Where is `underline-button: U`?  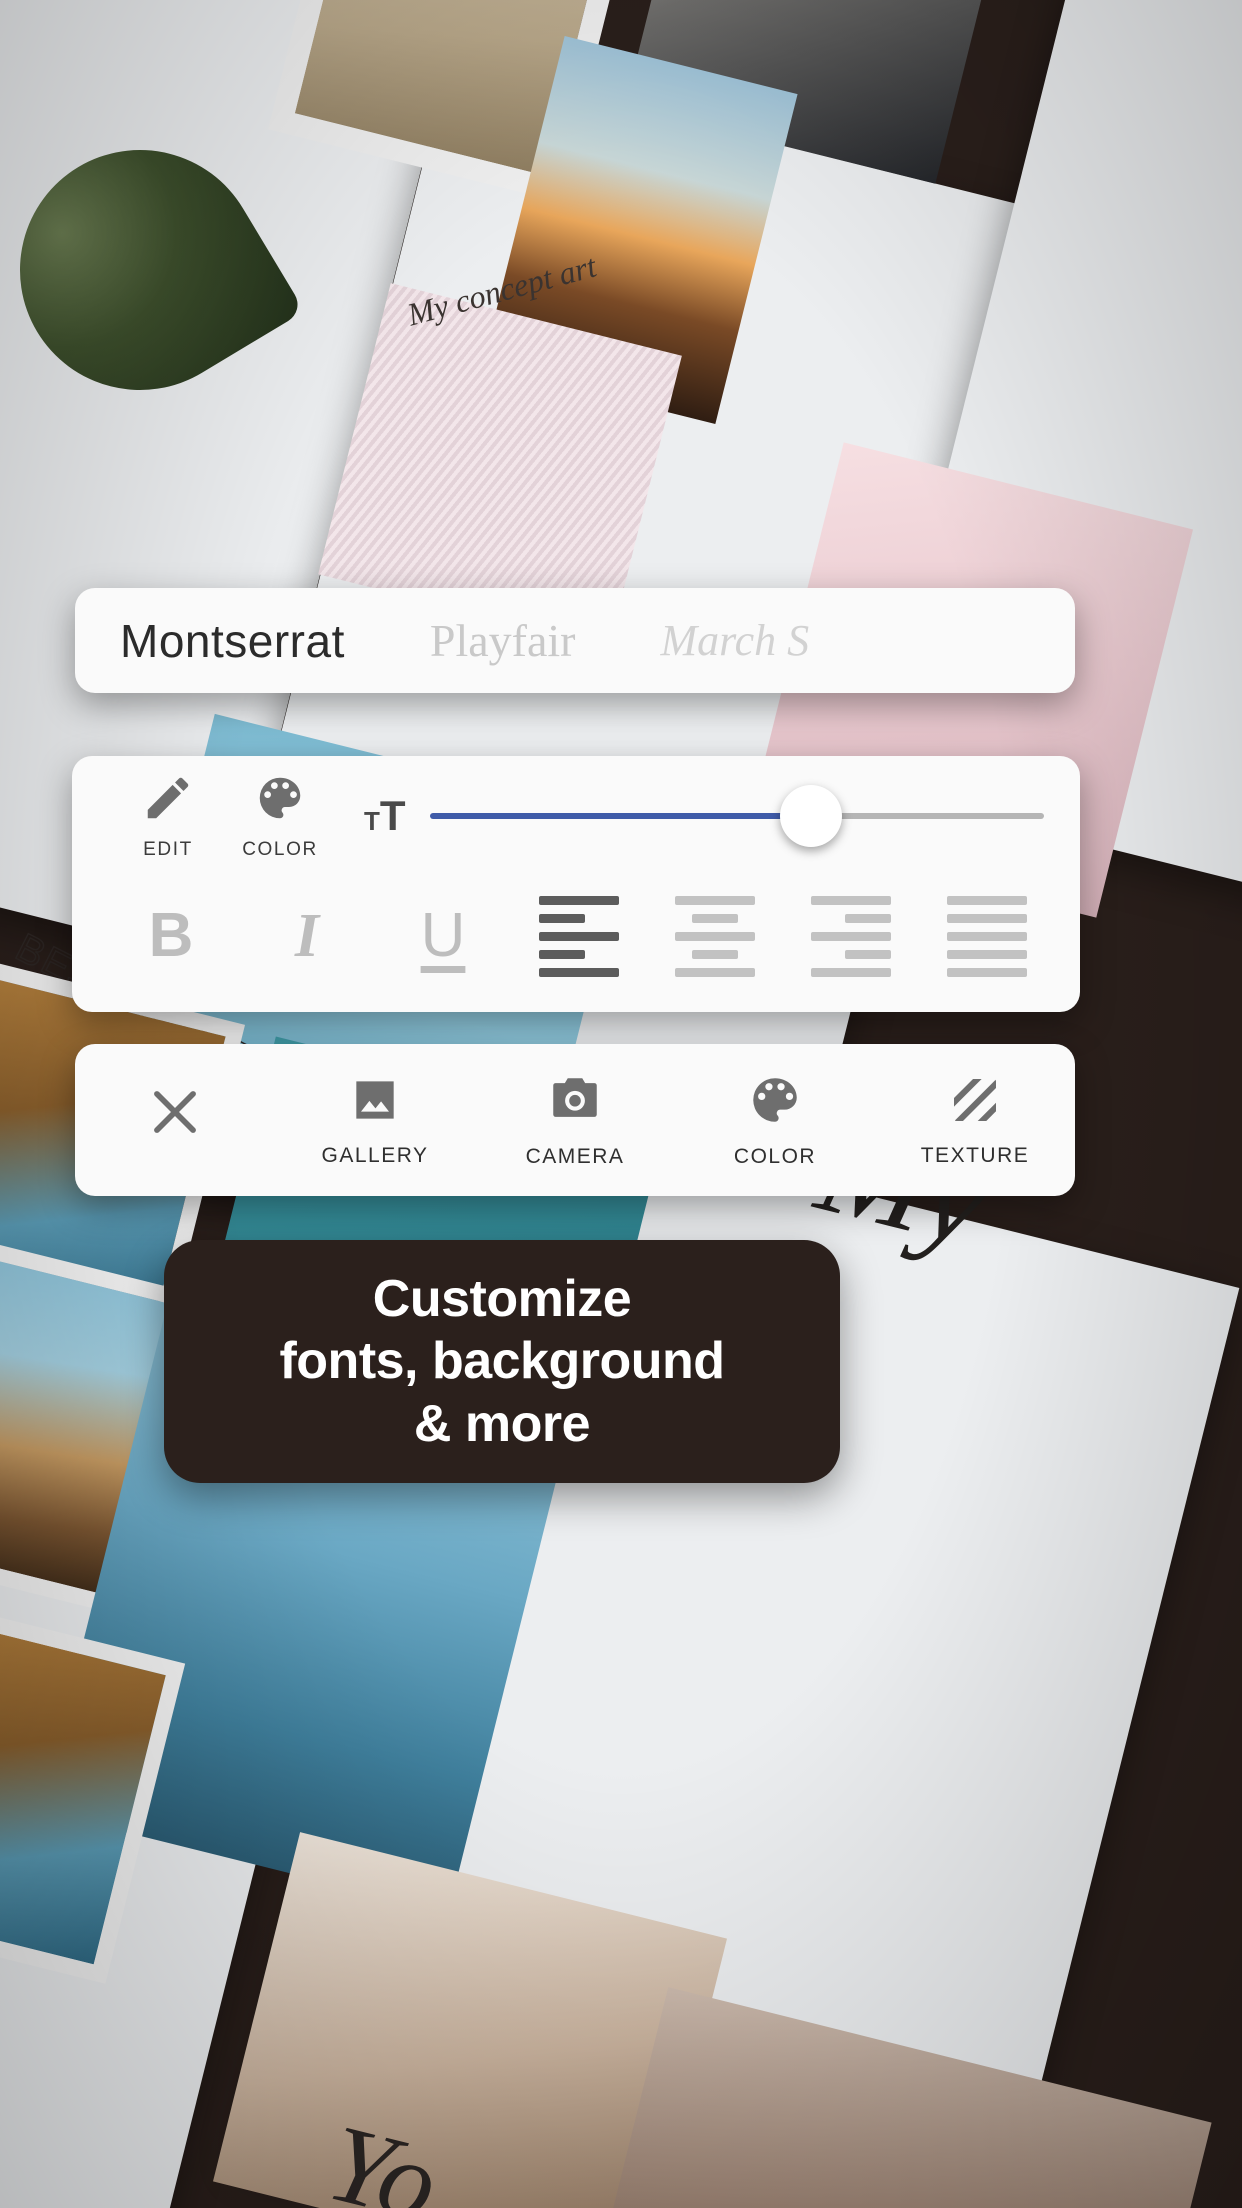
underline-button: U is located at coordinates (443, 936).